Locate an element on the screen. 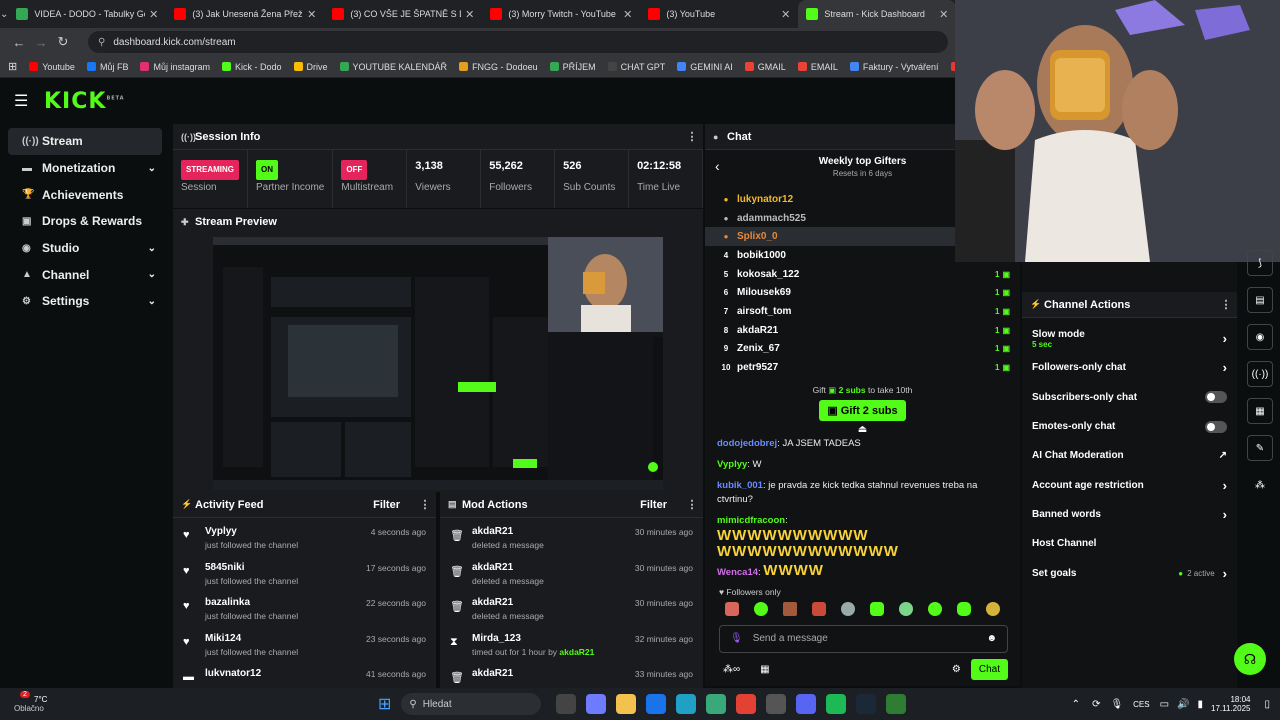  bookmark-item: PŘÍJEM is located at coordinates (572, 67).